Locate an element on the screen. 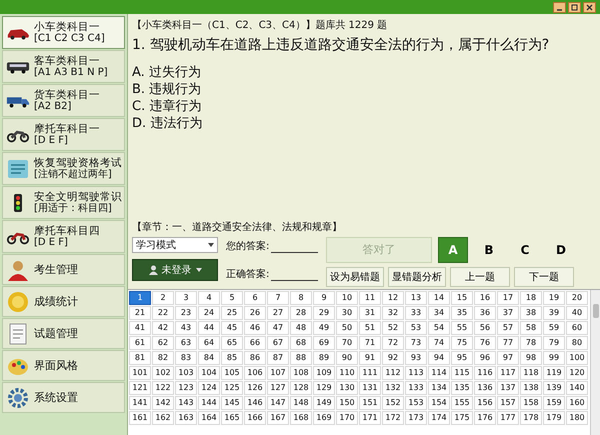 Image resolution: width=600 pixels, height=435 pixels. question-number-cell: 100 is located at coordinates (577, 357).